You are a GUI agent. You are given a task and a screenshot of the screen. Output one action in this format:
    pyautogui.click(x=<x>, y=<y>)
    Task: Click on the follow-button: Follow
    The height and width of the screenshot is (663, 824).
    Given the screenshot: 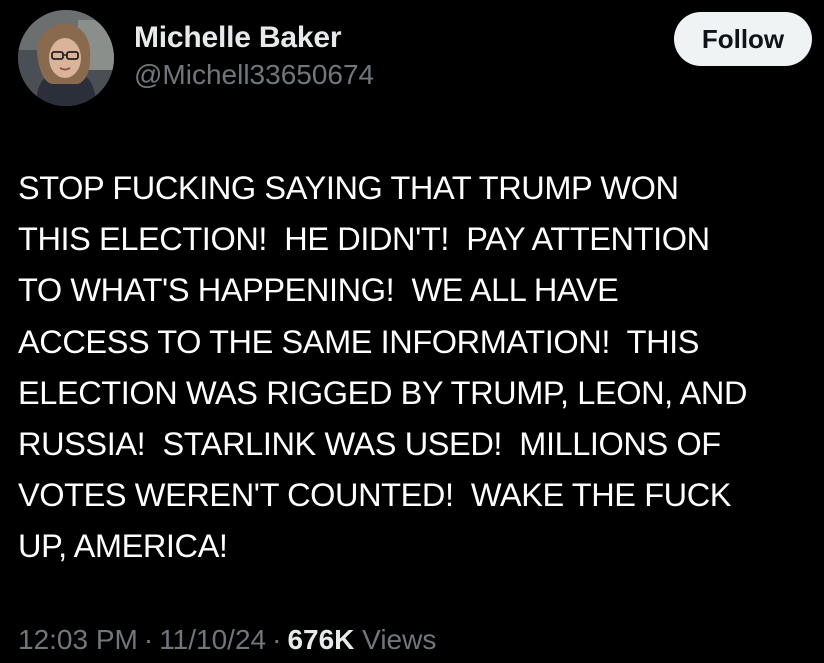 What is the action you would take?
    pyautogui.click(x=743, y=39)
    